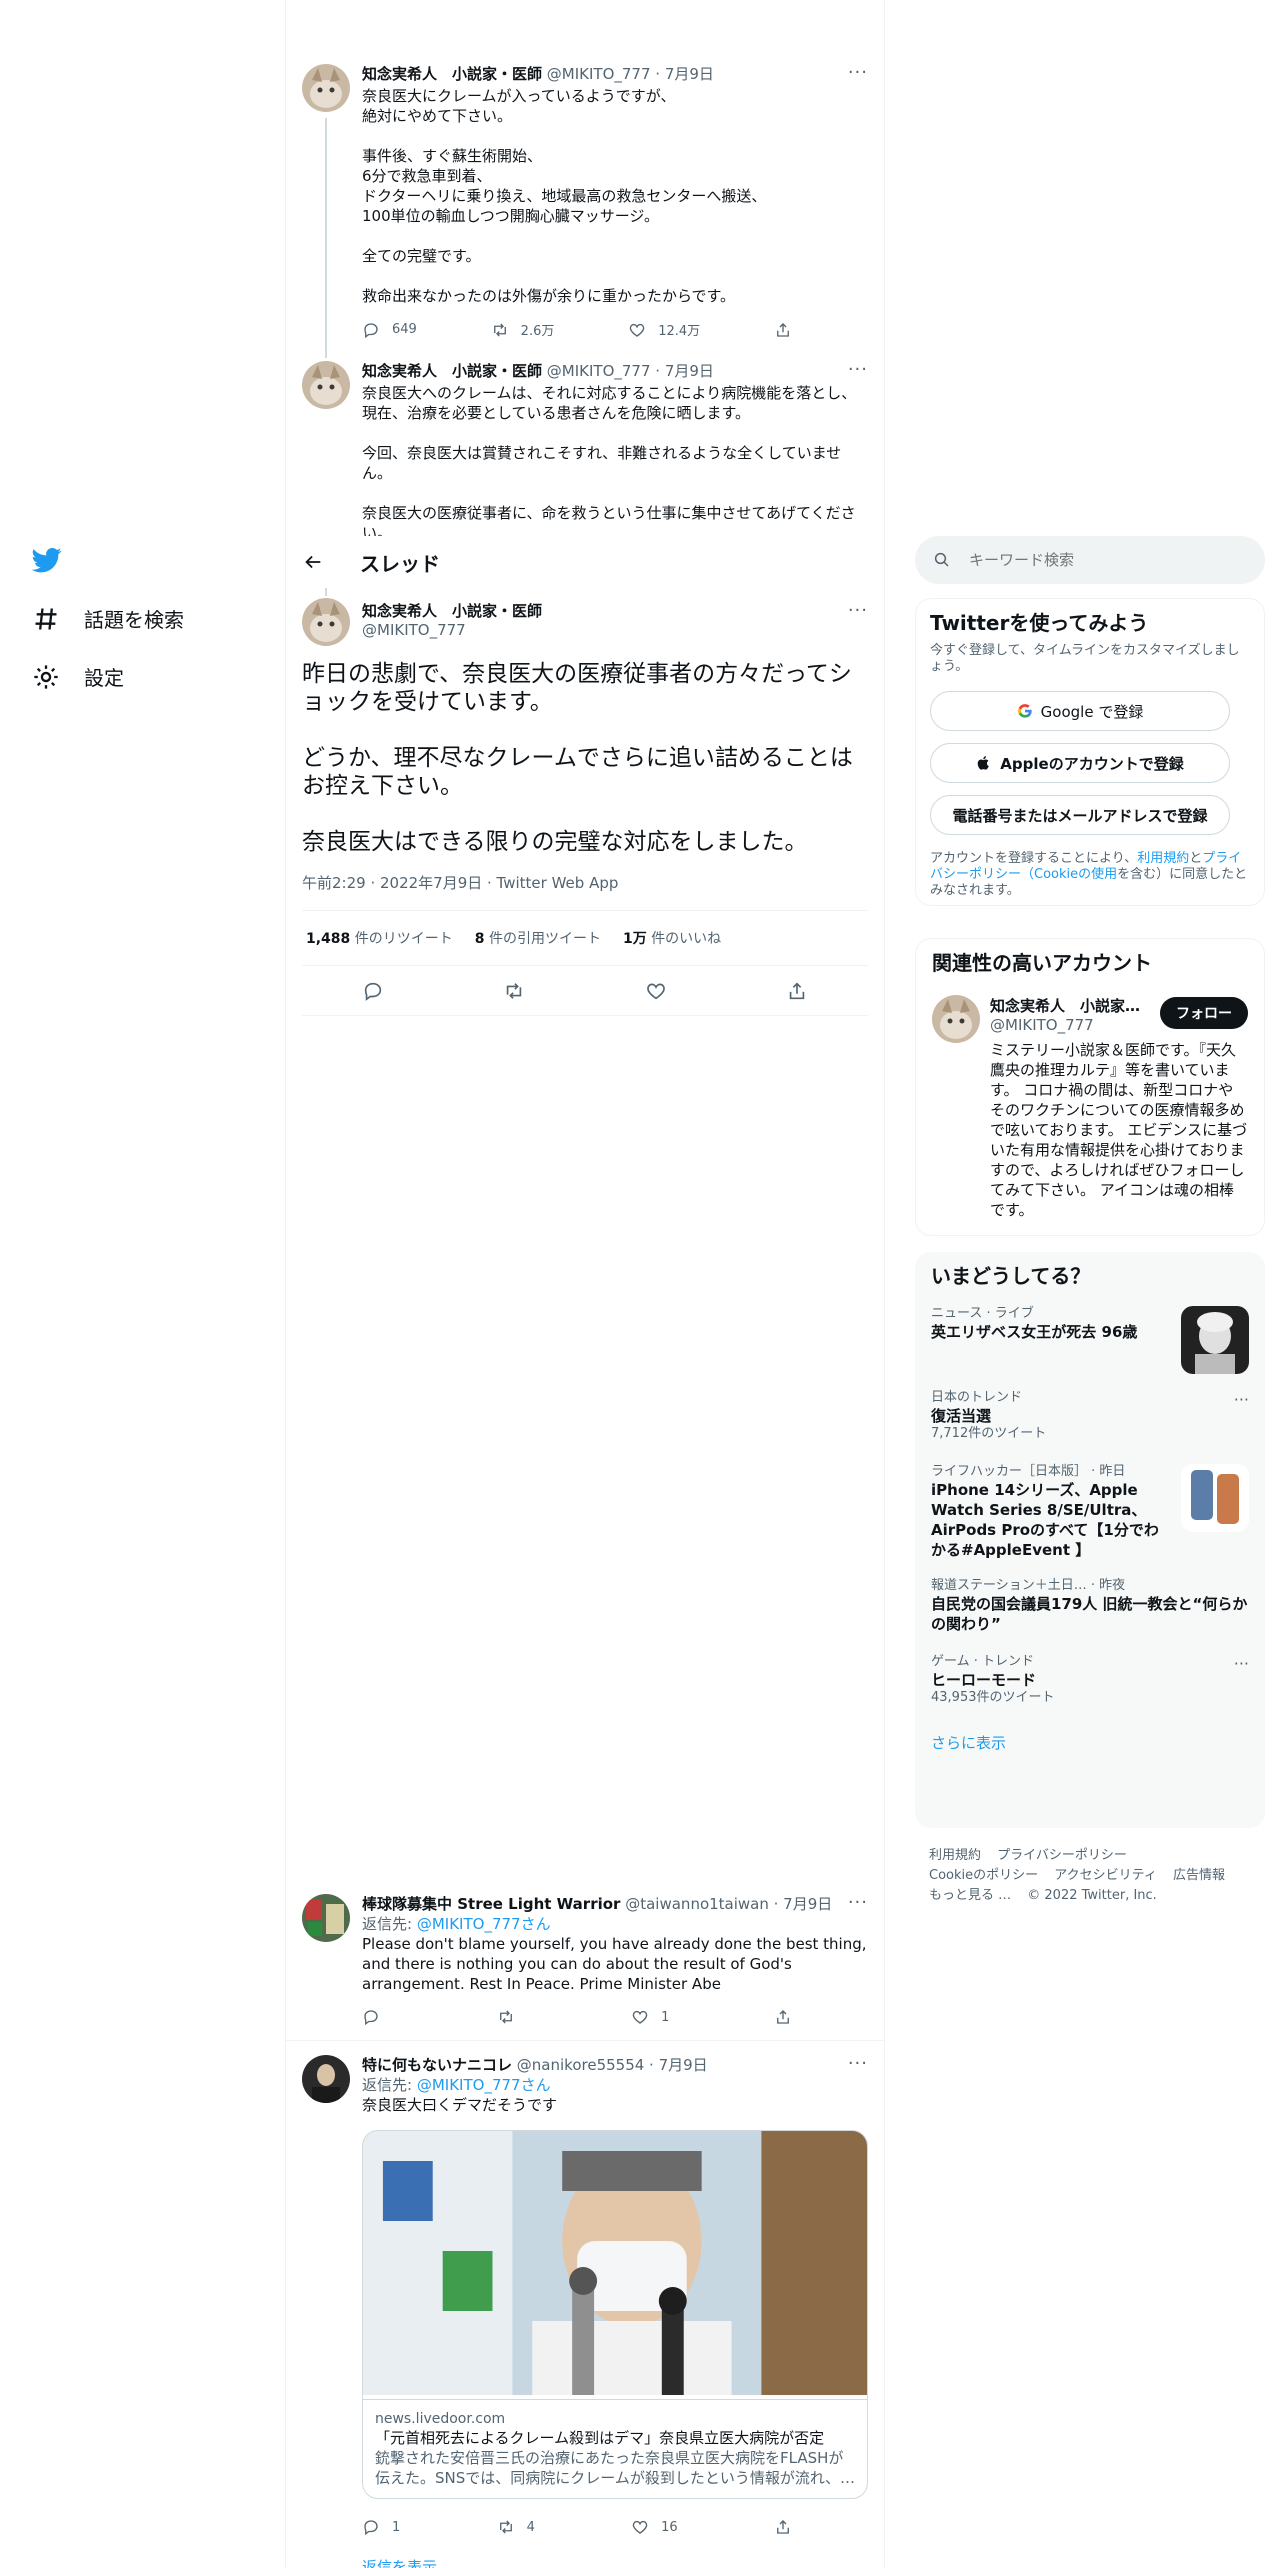  I want to click on retweet-stat: 1,488 件のリツイート, so click(379, 938).